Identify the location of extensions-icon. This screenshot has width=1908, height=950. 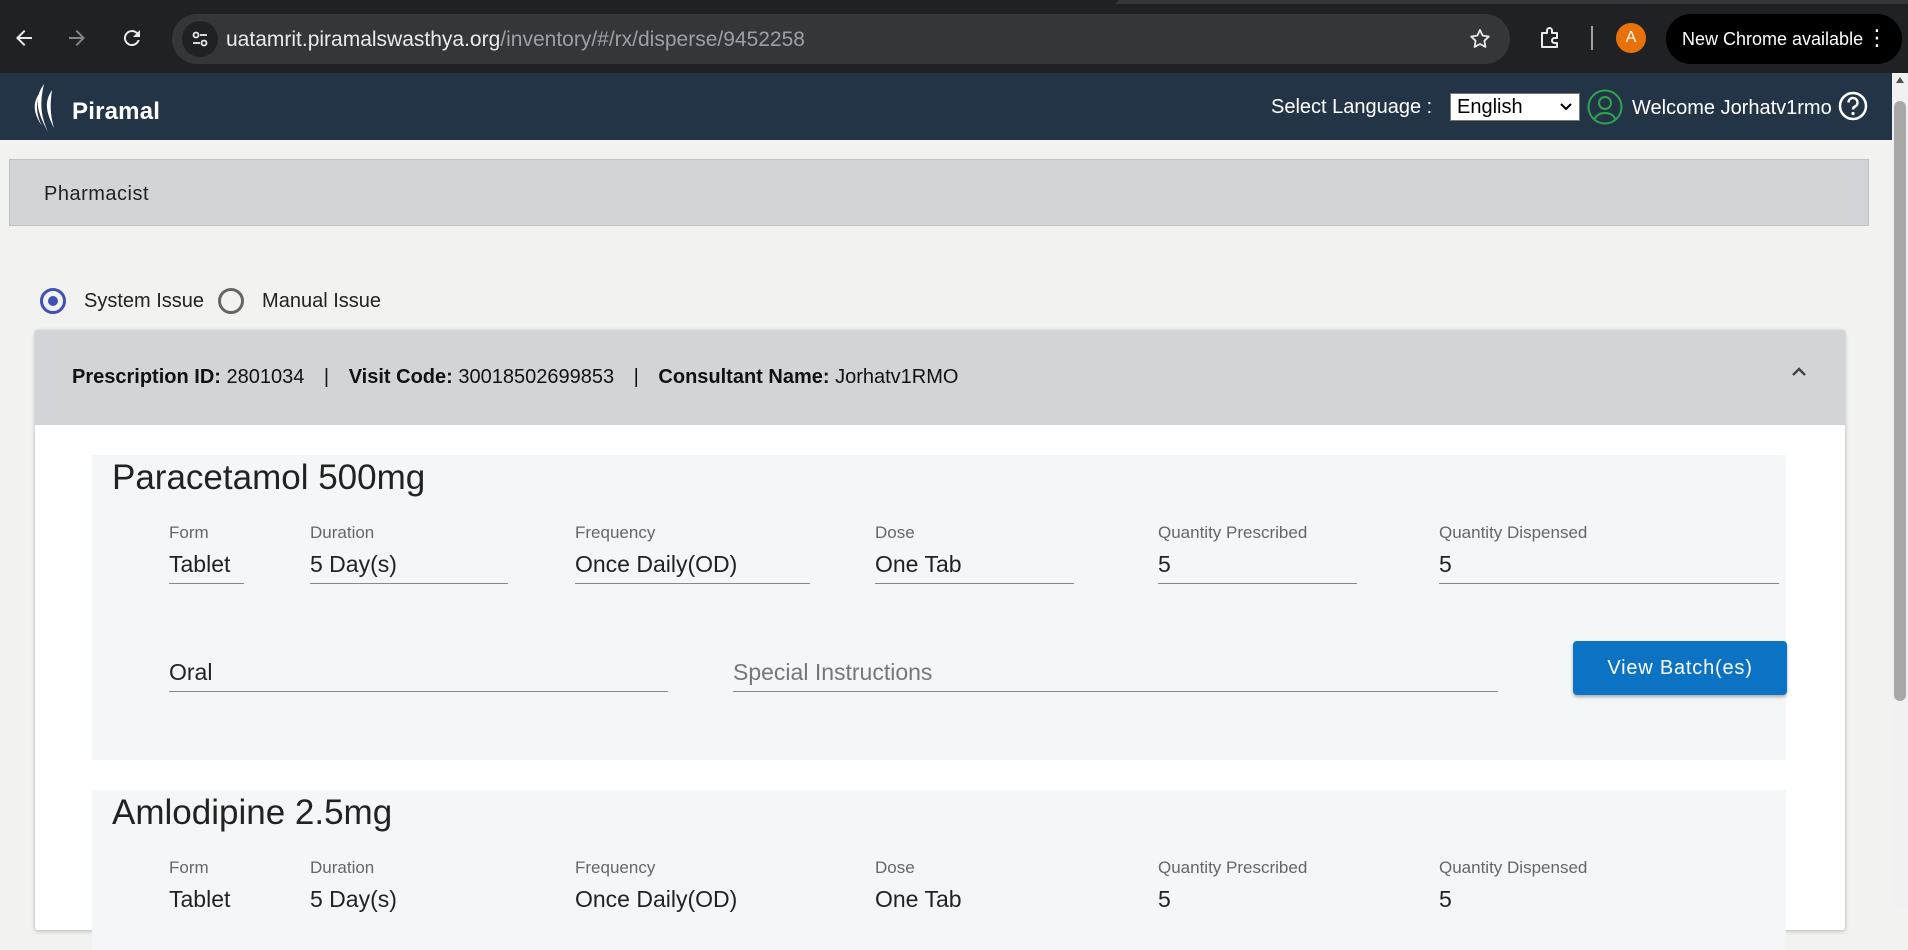
(1550, 38).